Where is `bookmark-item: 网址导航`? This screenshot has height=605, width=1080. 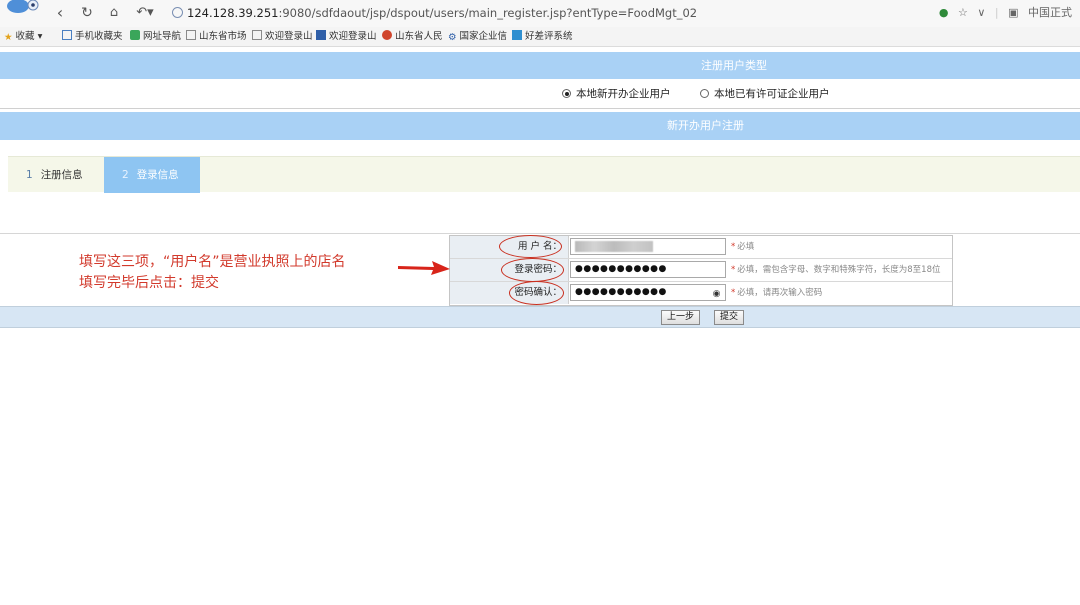
bookmark-item: 网址导航 is located at coordinates (155, 37).